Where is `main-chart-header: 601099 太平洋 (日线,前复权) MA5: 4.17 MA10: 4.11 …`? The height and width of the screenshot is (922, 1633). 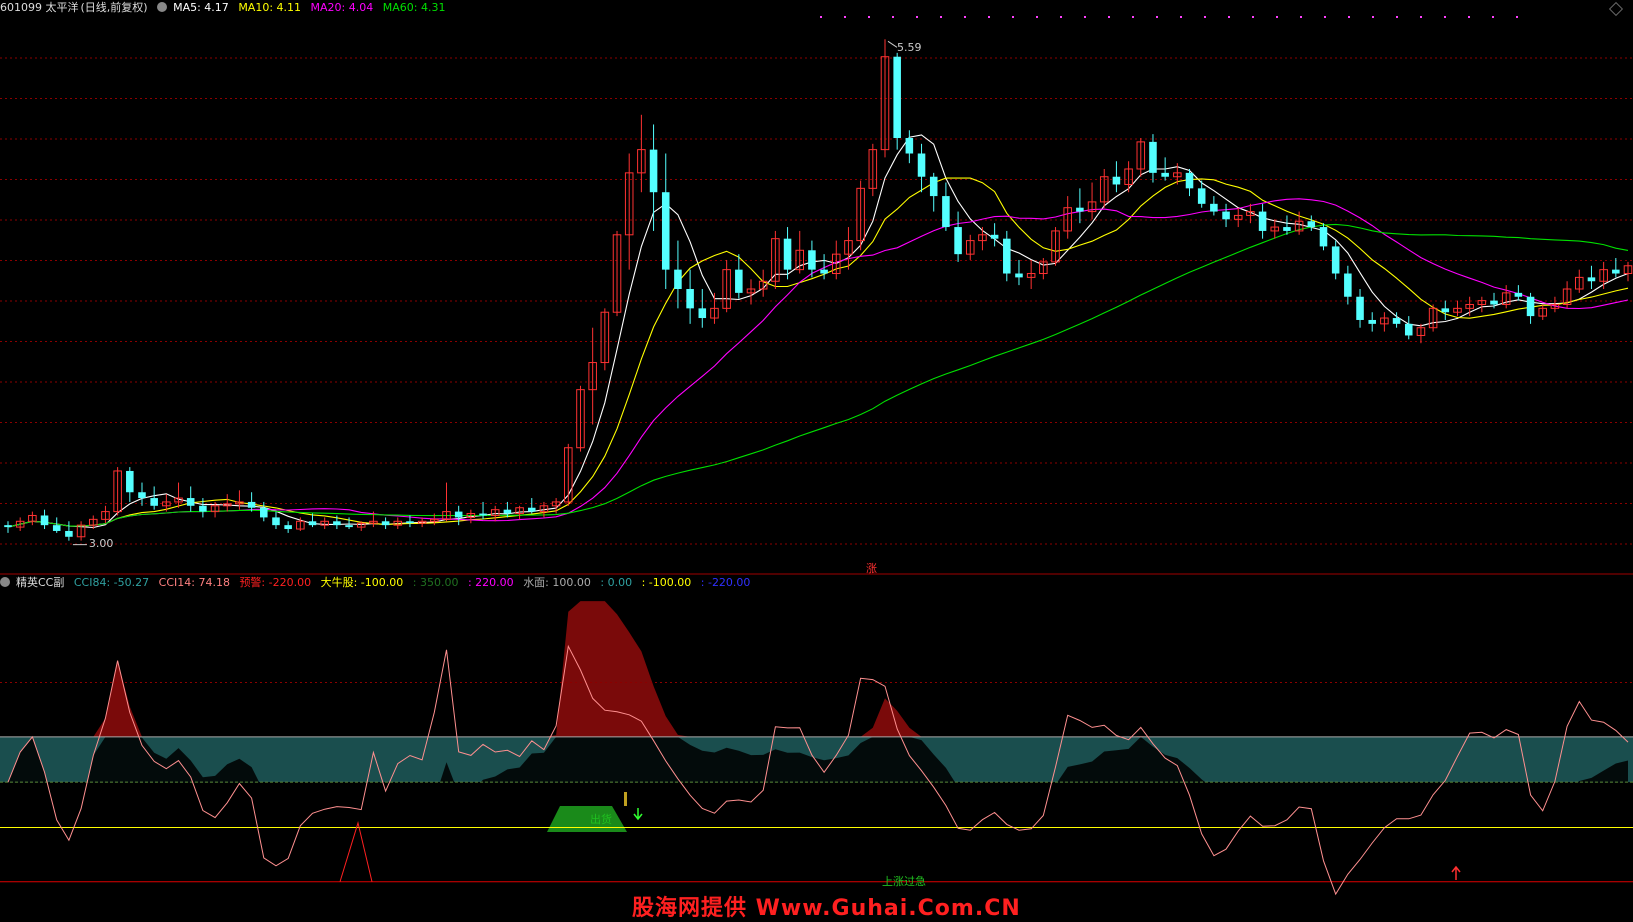 main-chart-header: 601099 太平洋 (日线,前复权) MA5: 4.17 MA10: 4.11 … is located at coordinates (225, 8).